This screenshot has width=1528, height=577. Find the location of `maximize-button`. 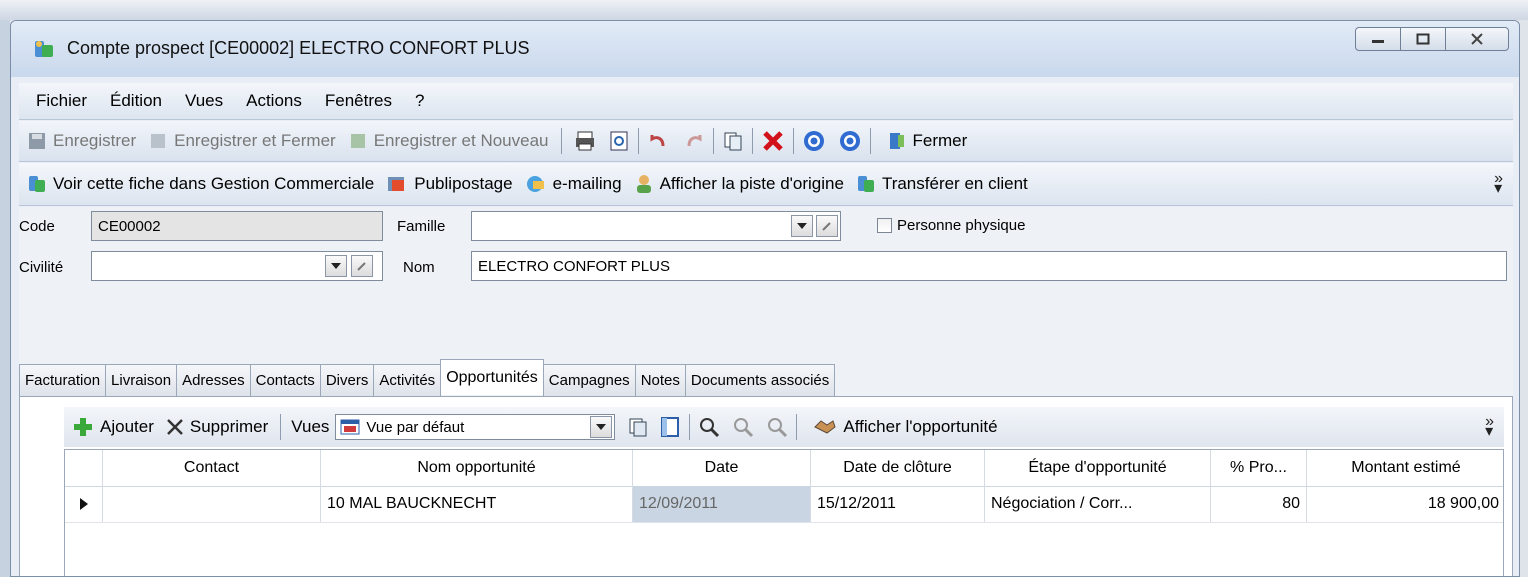

maximize-button is located at coordinates (1423, 39).